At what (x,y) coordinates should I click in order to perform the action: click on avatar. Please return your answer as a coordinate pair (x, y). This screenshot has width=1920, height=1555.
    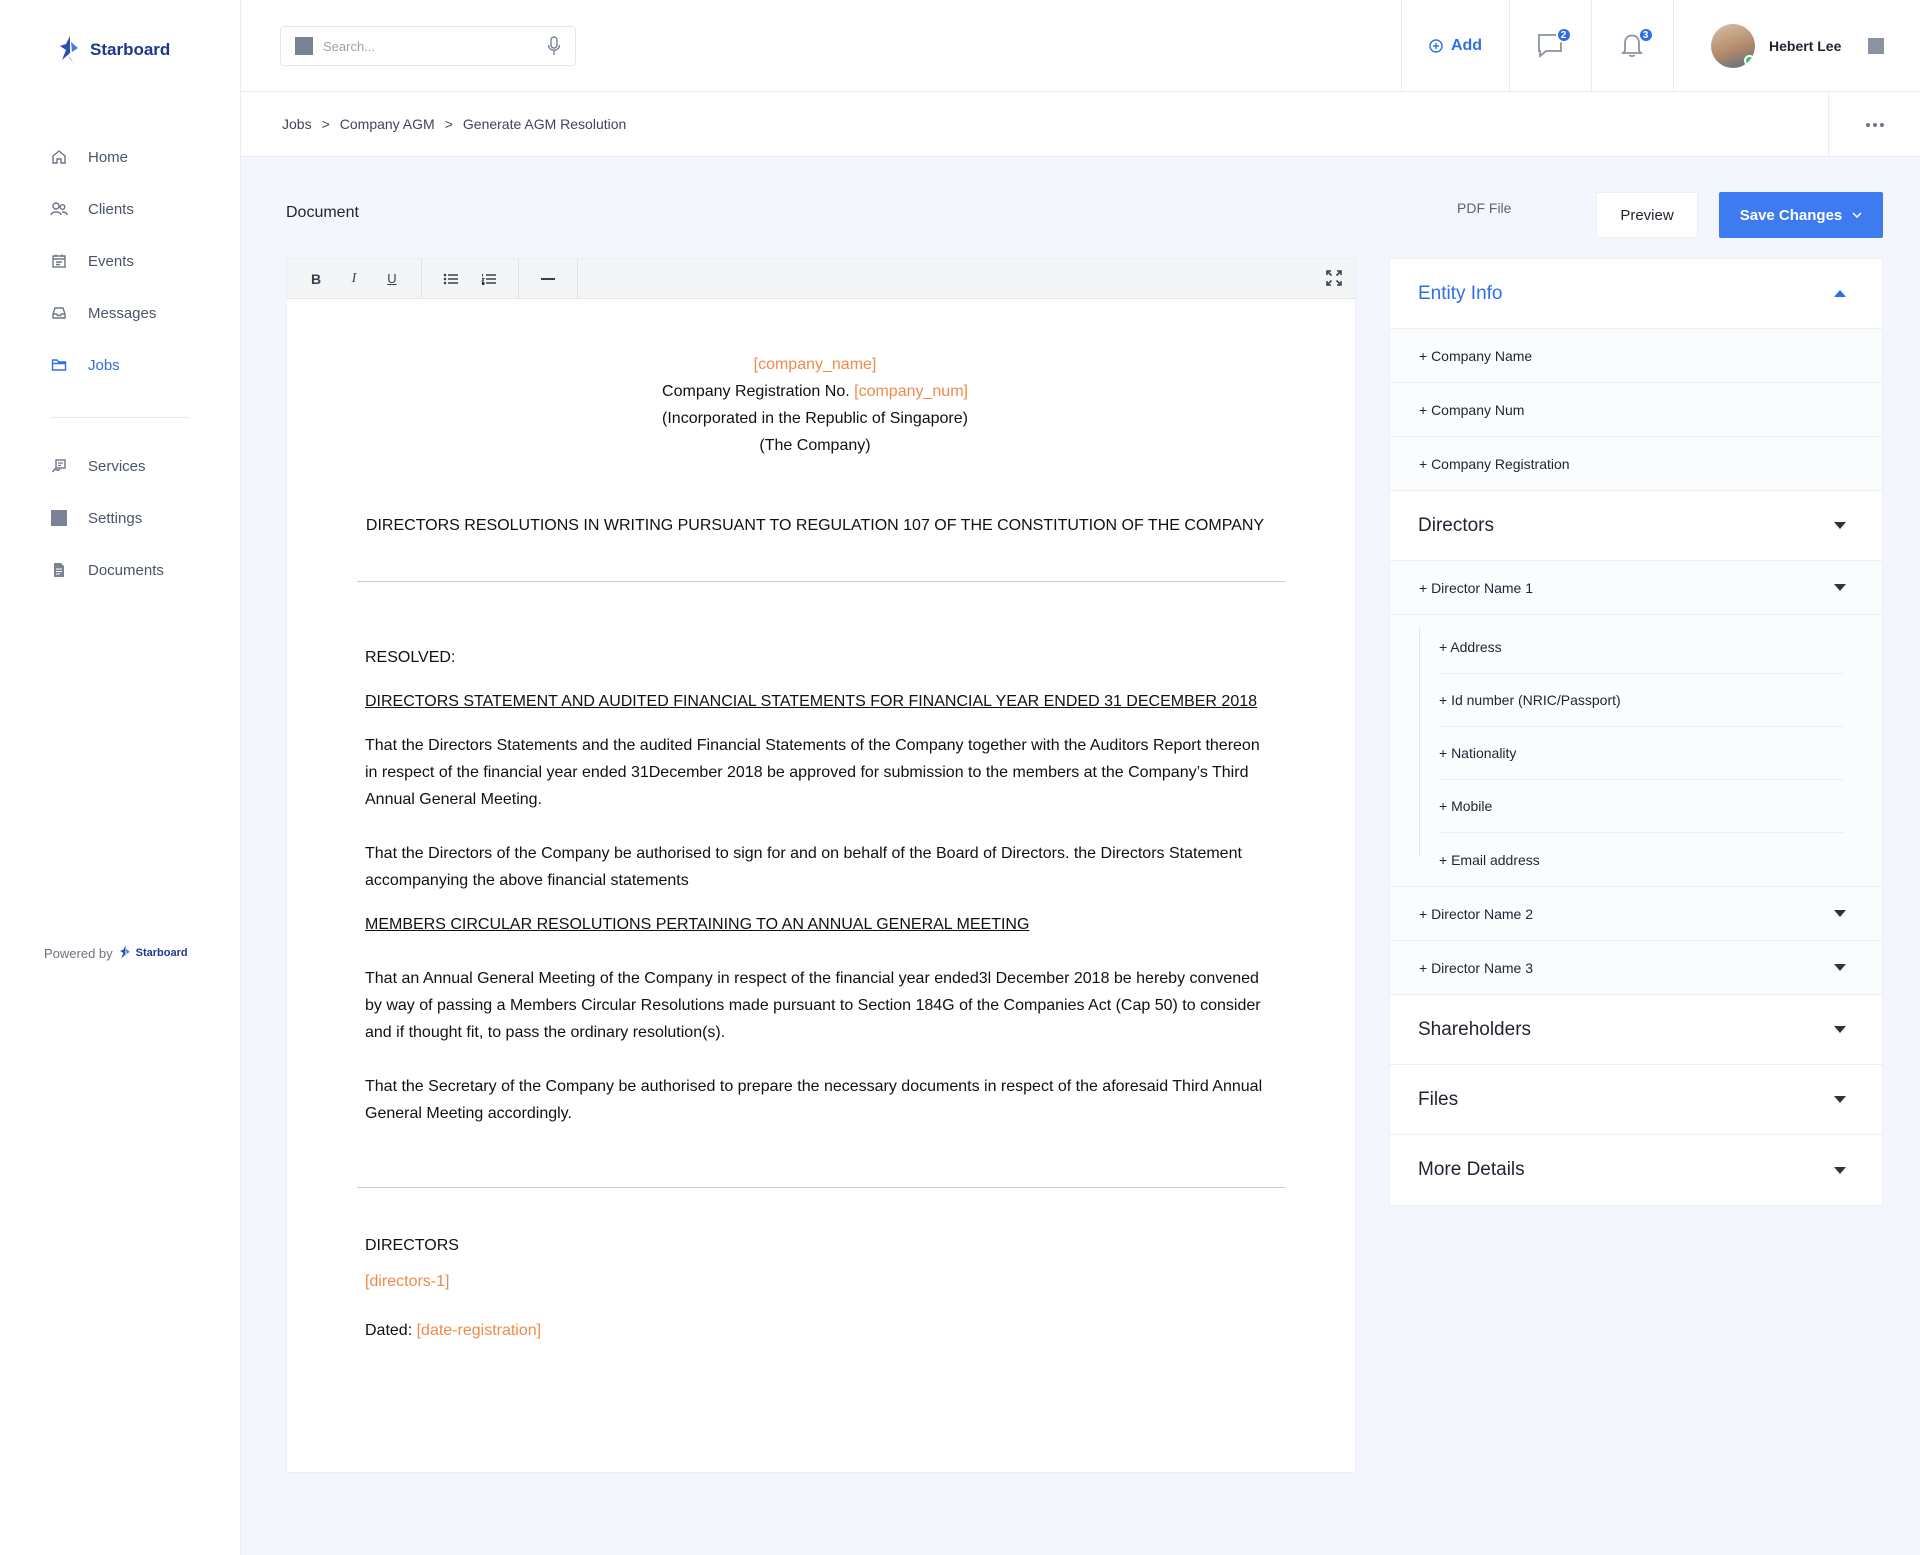
    Looking at the image, I should click on (1733, 46).